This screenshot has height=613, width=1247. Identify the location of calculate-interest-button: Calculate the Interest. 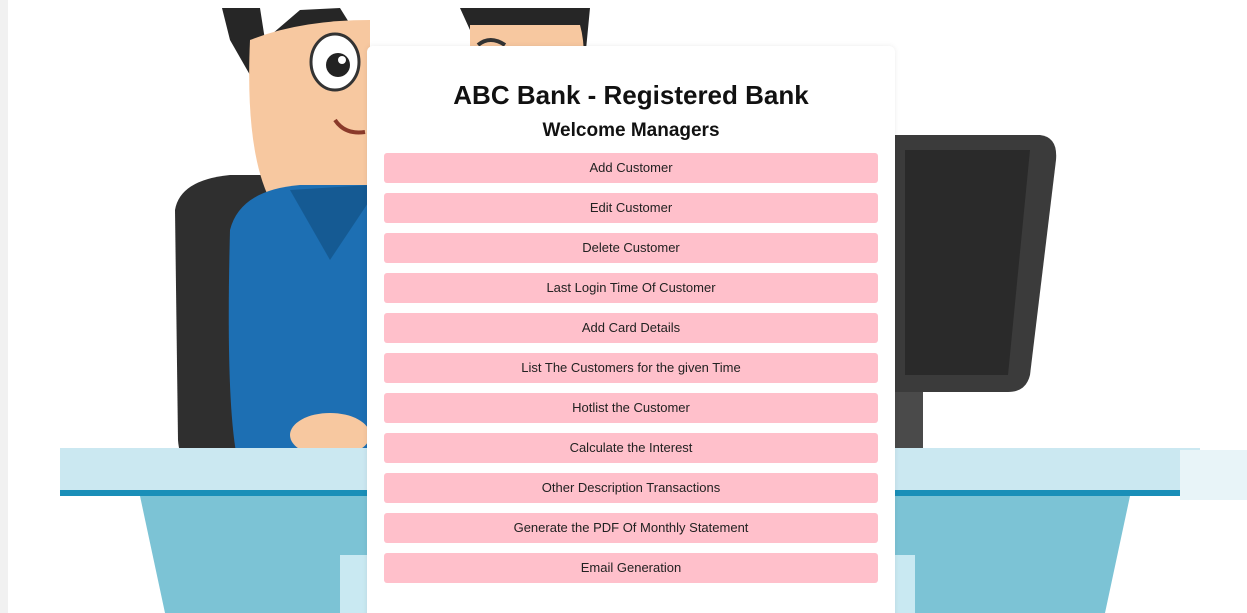
(631, 448).